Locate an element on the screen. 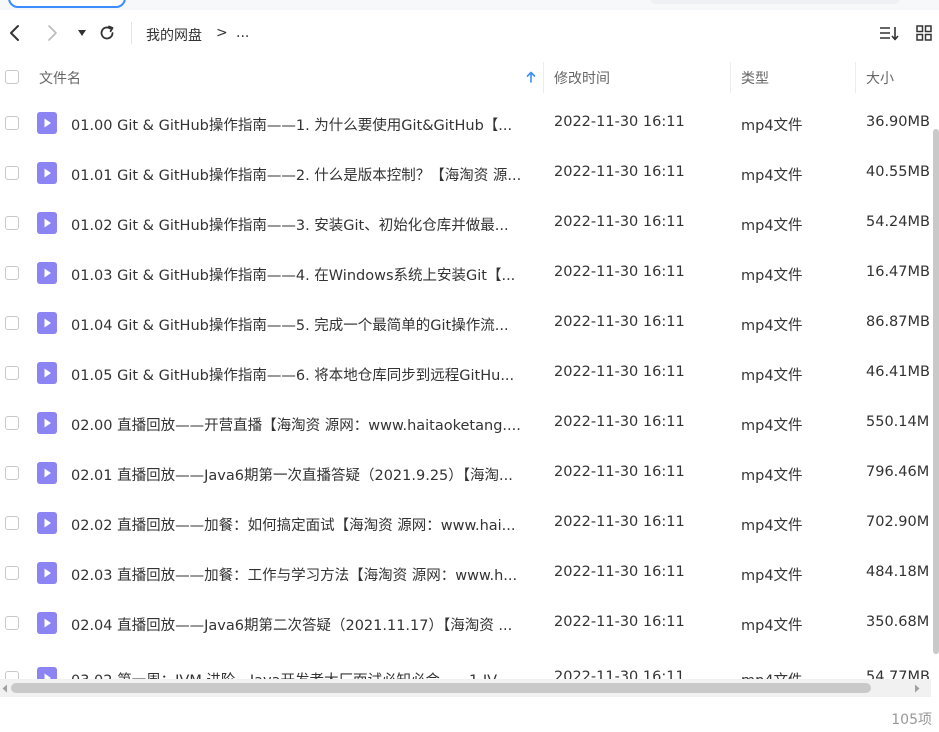  sort-list-icon is located at coordinates (889, 34).